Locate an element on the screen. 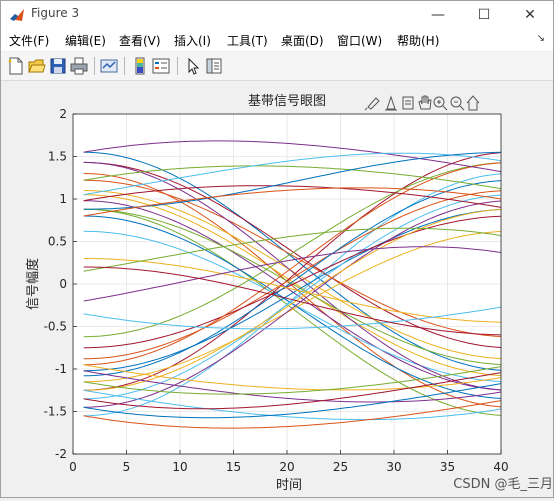 The width and height of the screenshot is (554, 501). axes-toolbar is located at coordinates (422, 103).